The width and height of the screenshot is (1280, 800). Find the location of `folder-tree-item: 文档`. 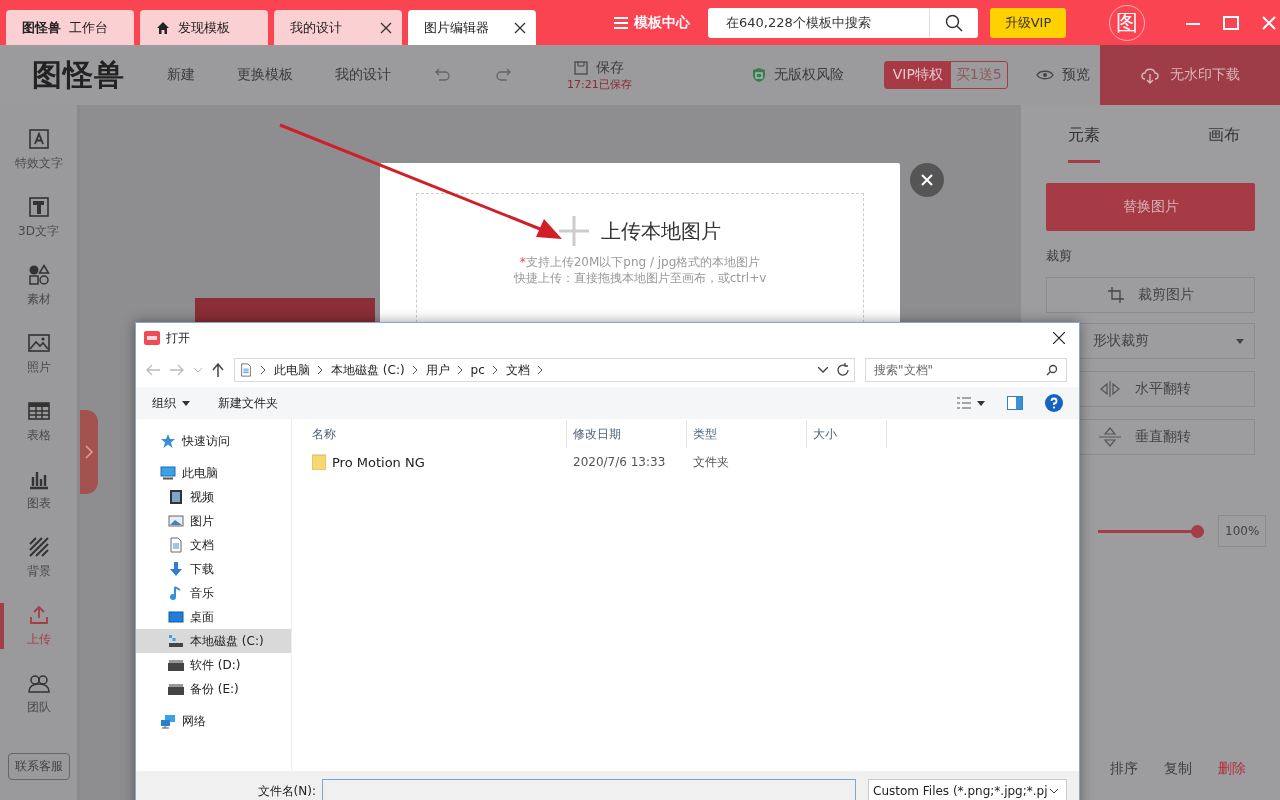

folder-tree-item: 文档 is located at coordinates (213, 545).